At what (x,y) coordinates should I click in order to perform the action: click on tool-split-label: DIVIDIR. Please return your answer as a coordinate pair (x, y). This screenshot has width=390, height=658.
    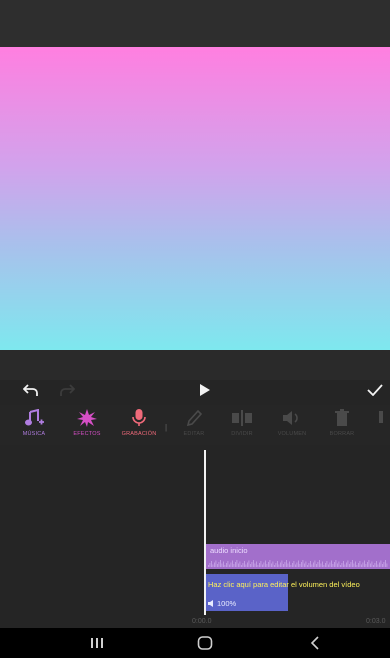
    Looking at the image, I should click on (242, 434).